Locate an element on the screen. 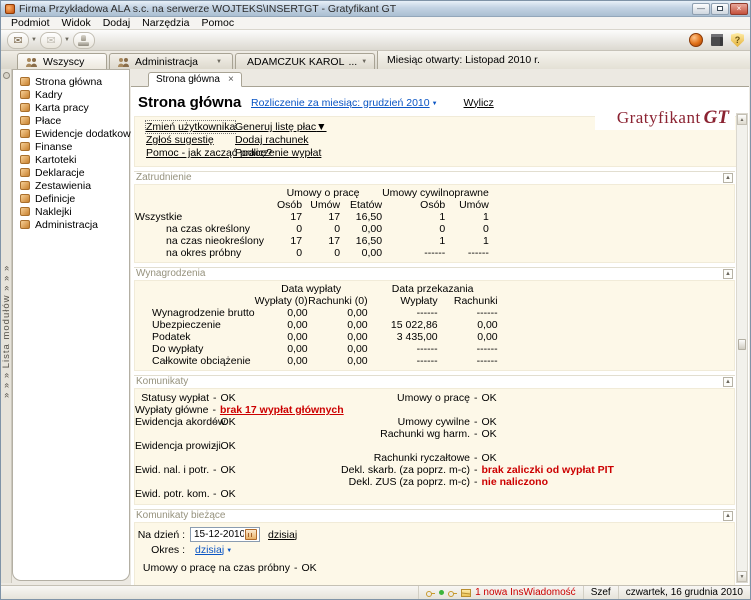 The height and width of the screenshot is (600, 751). tab-label: ADAMCZUK KAROL is located at coordinates (296, 61).